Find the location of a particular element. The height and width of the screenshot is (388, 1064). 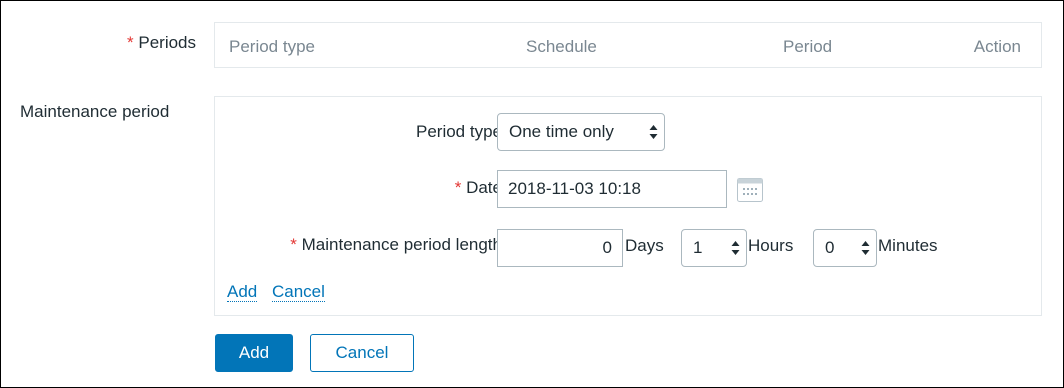

periods-label-text: Periods is located at coordinates (167, 42).